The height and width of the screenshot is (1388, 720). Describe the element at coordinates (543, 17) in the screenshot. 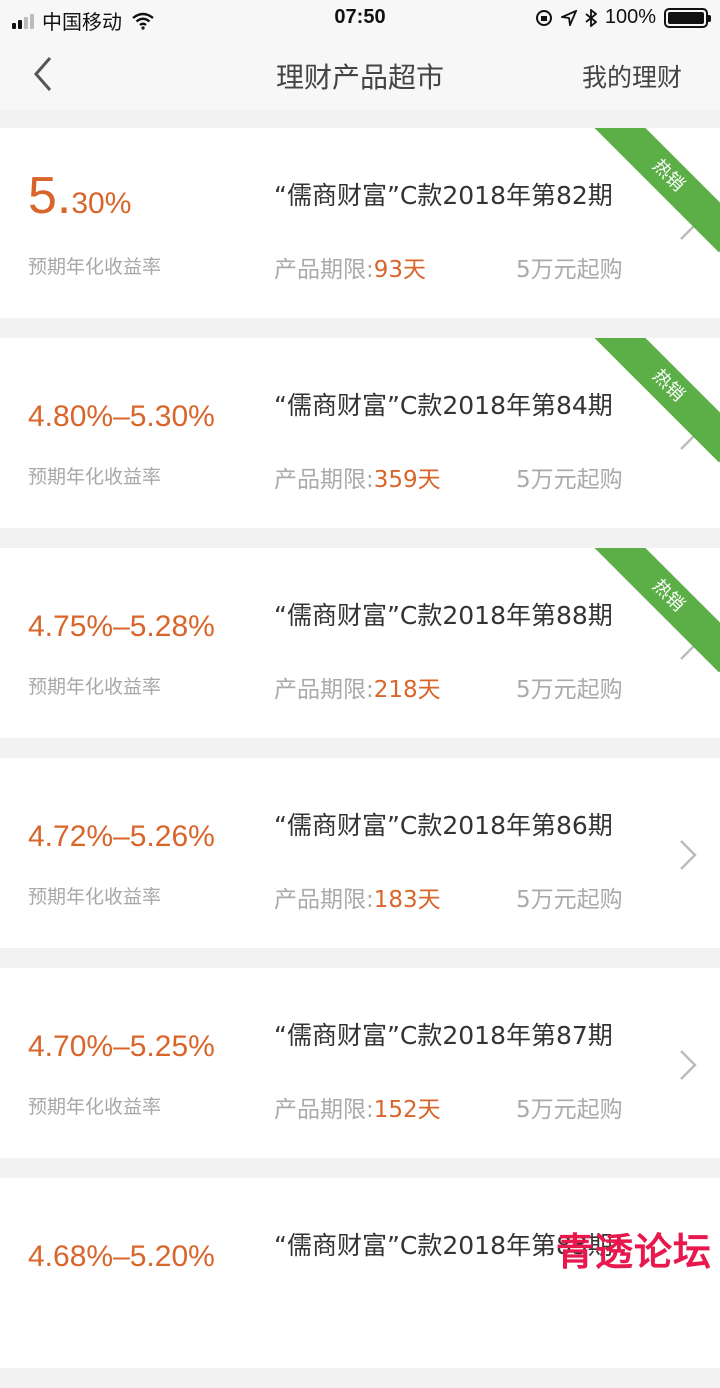

I see `orientation-lock-icon` at that location.